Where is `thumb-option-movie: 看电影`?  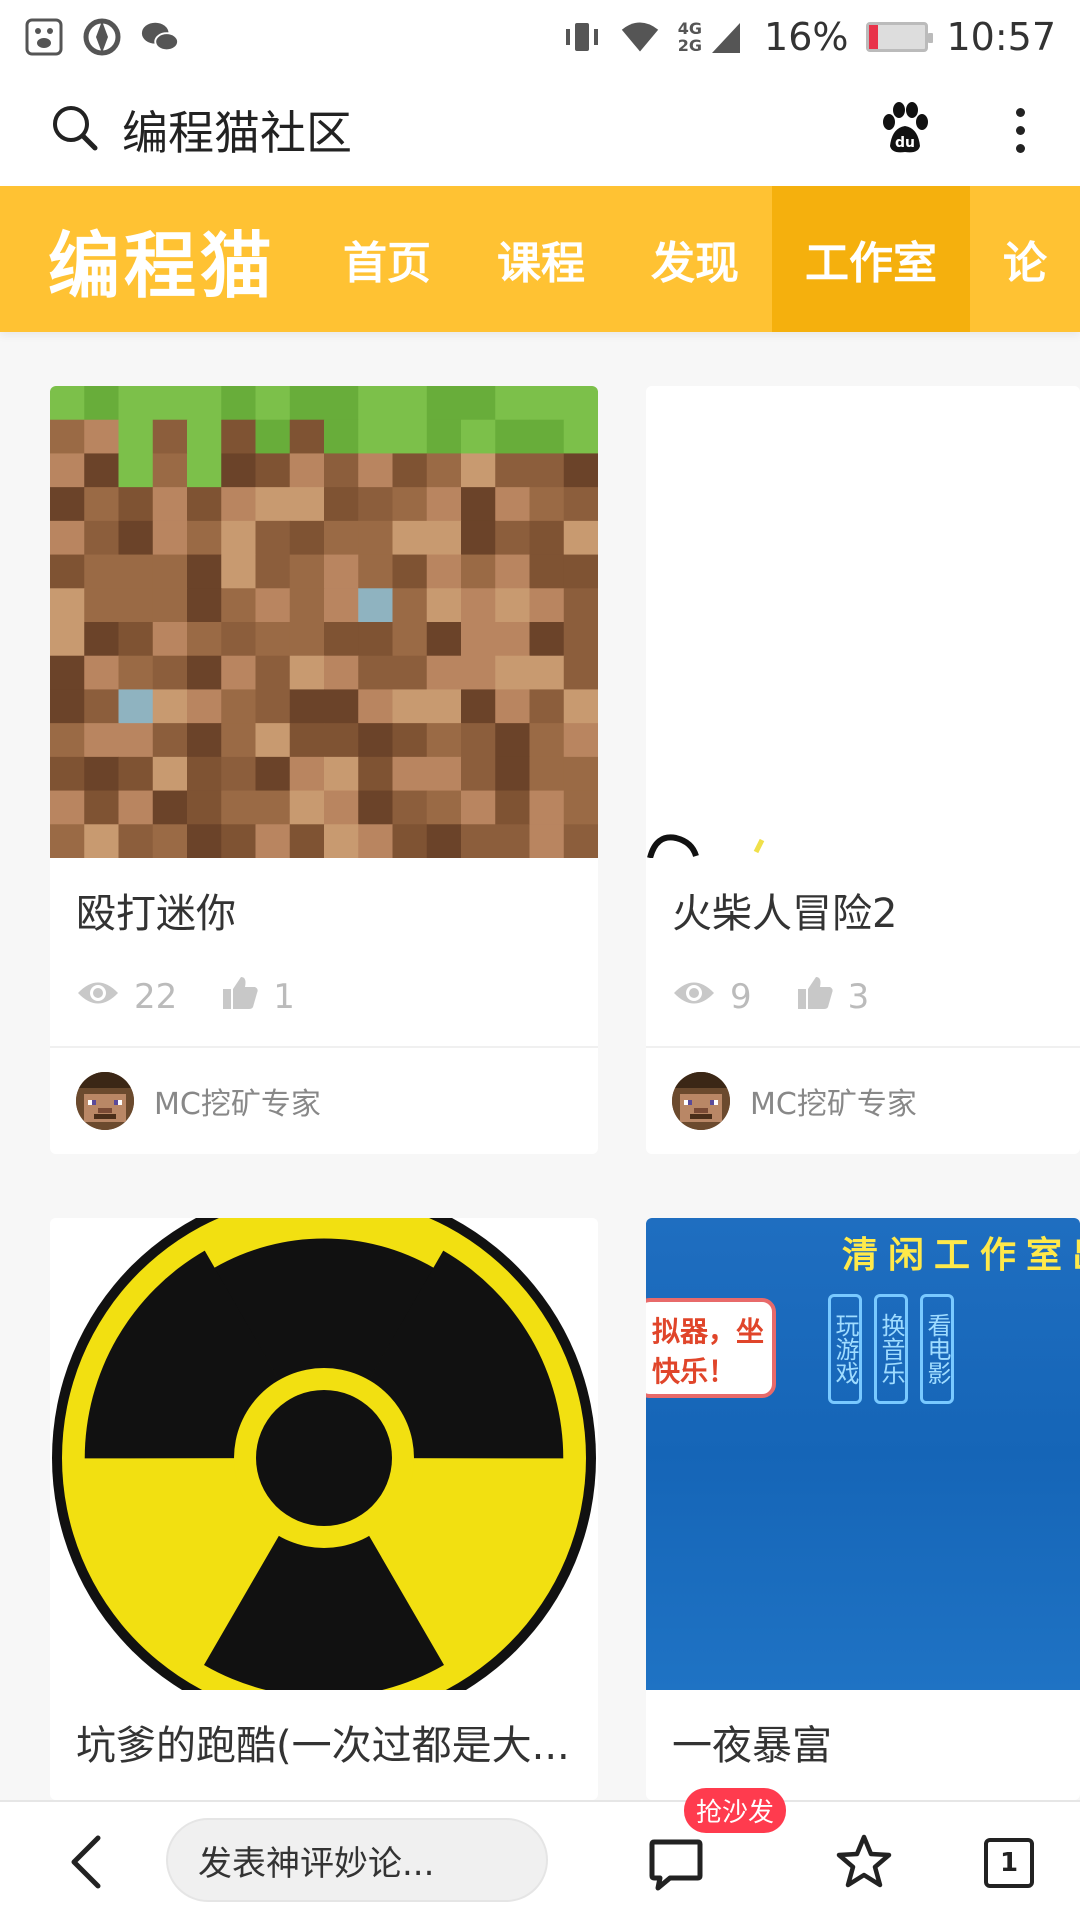
thumb-option-movie: 看电影 is located at coordinates (937, 1349).